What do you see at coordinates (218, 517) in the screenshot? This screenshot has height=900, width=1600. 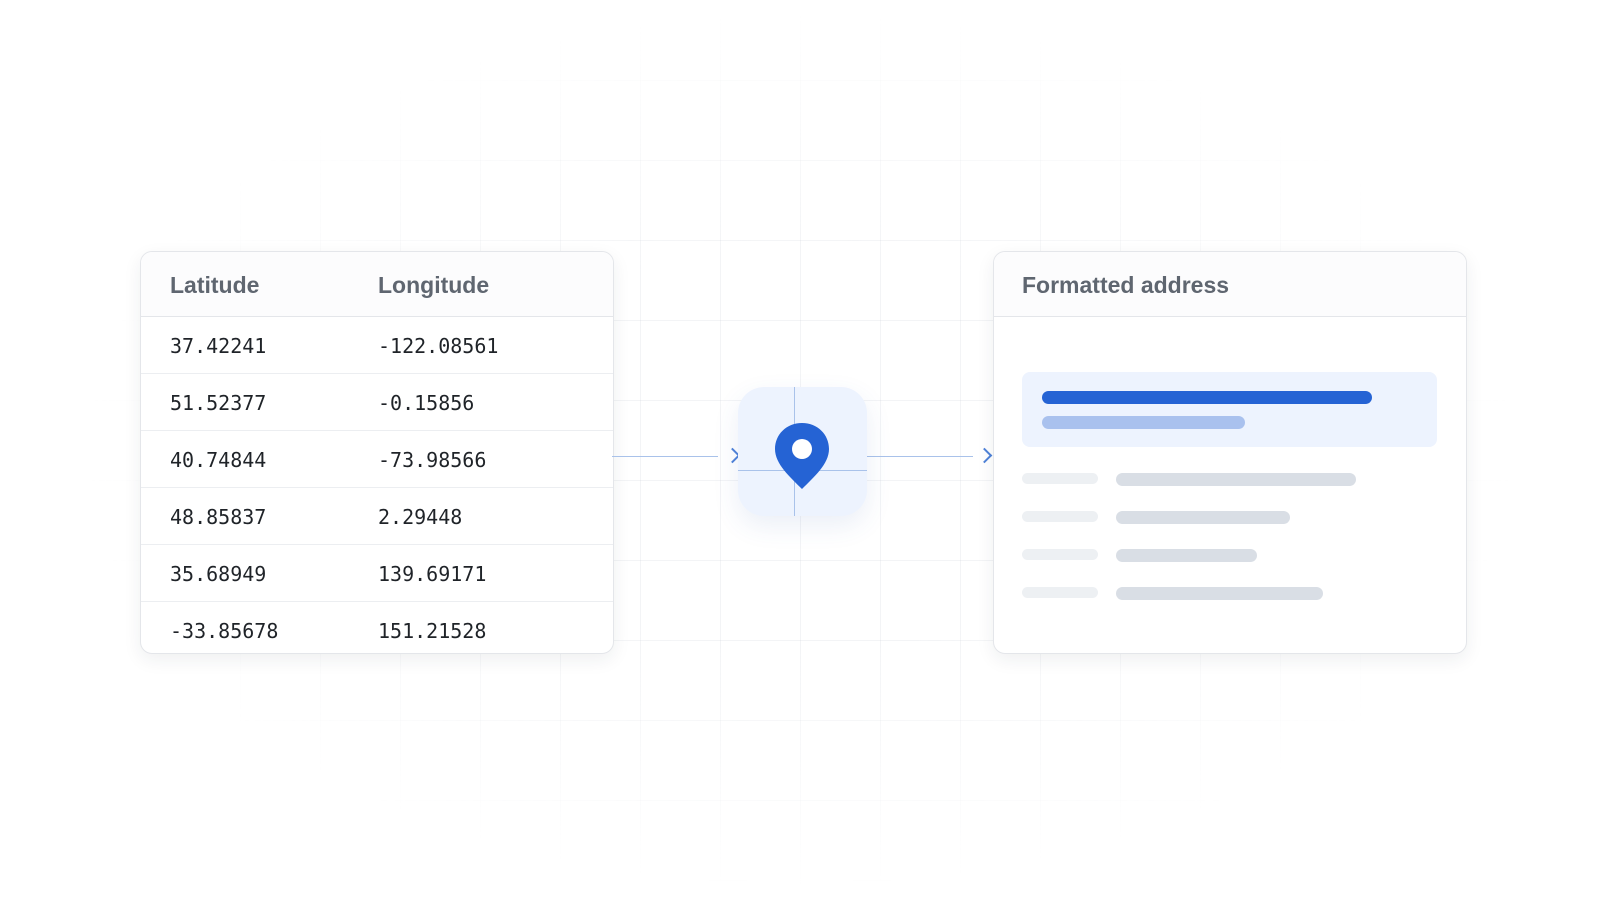 I see `latitude-cell: 48.85837` at bounding box center [218, 517].